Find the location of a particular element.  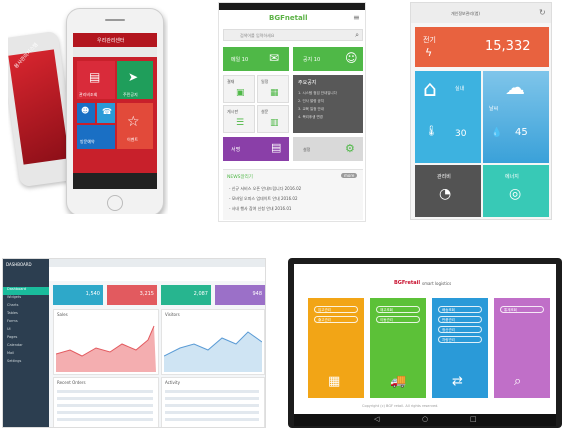

tablet-menu-item: 정산관리 is located at coordinates (460, 329).